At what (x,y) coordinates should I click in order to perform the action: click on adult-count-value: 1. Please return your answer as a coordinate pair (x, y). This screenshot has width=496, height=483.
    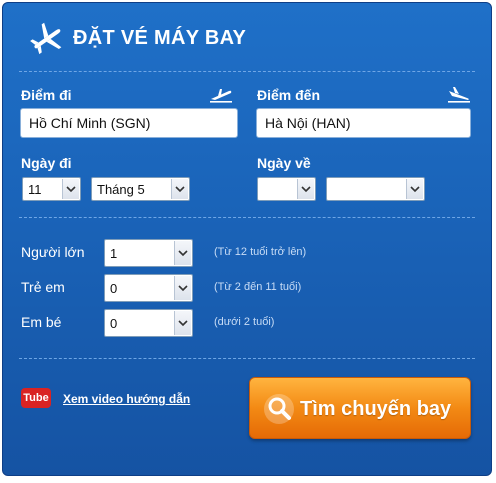
    Looking at the image, I should click on (114, 253).